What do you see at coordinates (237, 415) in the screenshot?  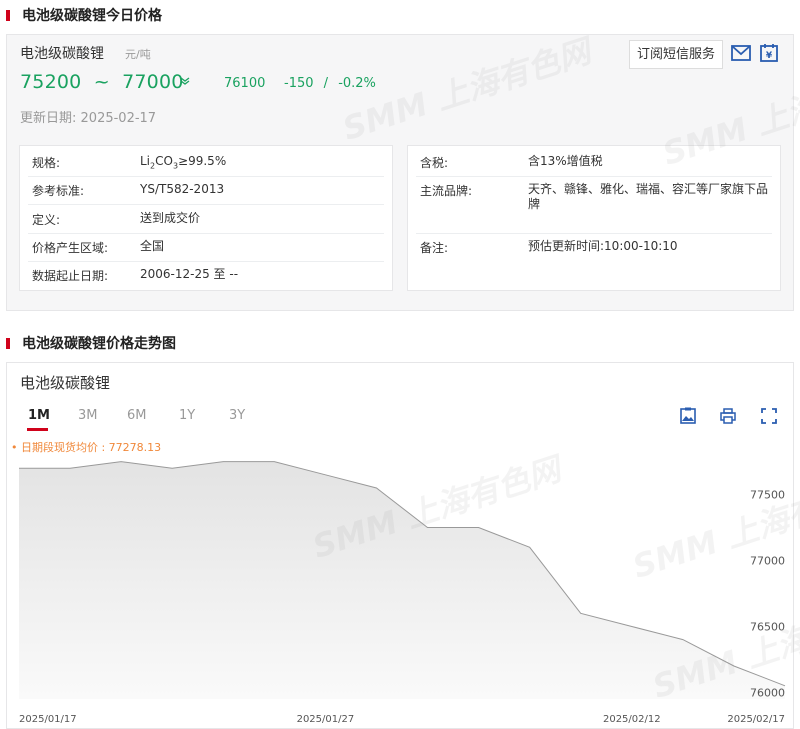 I see `tab-3y: 3Y` at bounding box center [237, 415].